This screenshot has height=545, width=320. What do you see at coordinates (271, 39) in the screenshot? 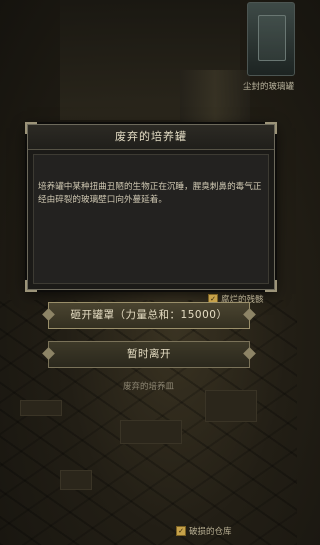
I see `glass-jar-icon` at bounding box center [271, 39].